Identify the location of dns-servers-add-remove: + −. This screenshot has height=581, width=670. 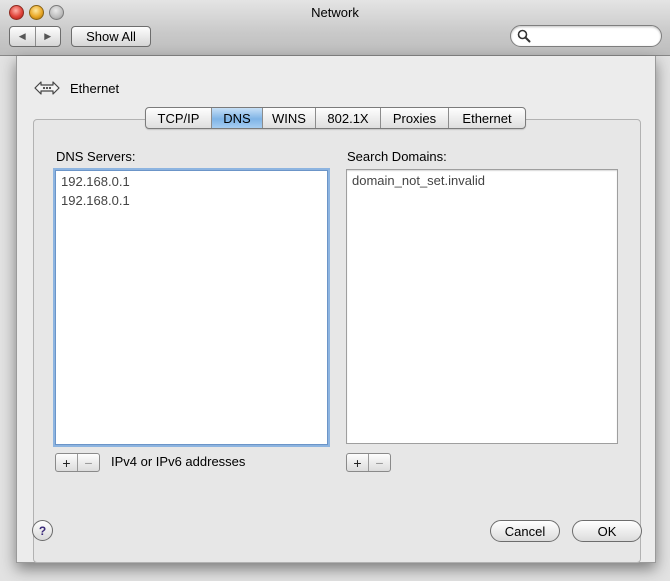
(77, 462).